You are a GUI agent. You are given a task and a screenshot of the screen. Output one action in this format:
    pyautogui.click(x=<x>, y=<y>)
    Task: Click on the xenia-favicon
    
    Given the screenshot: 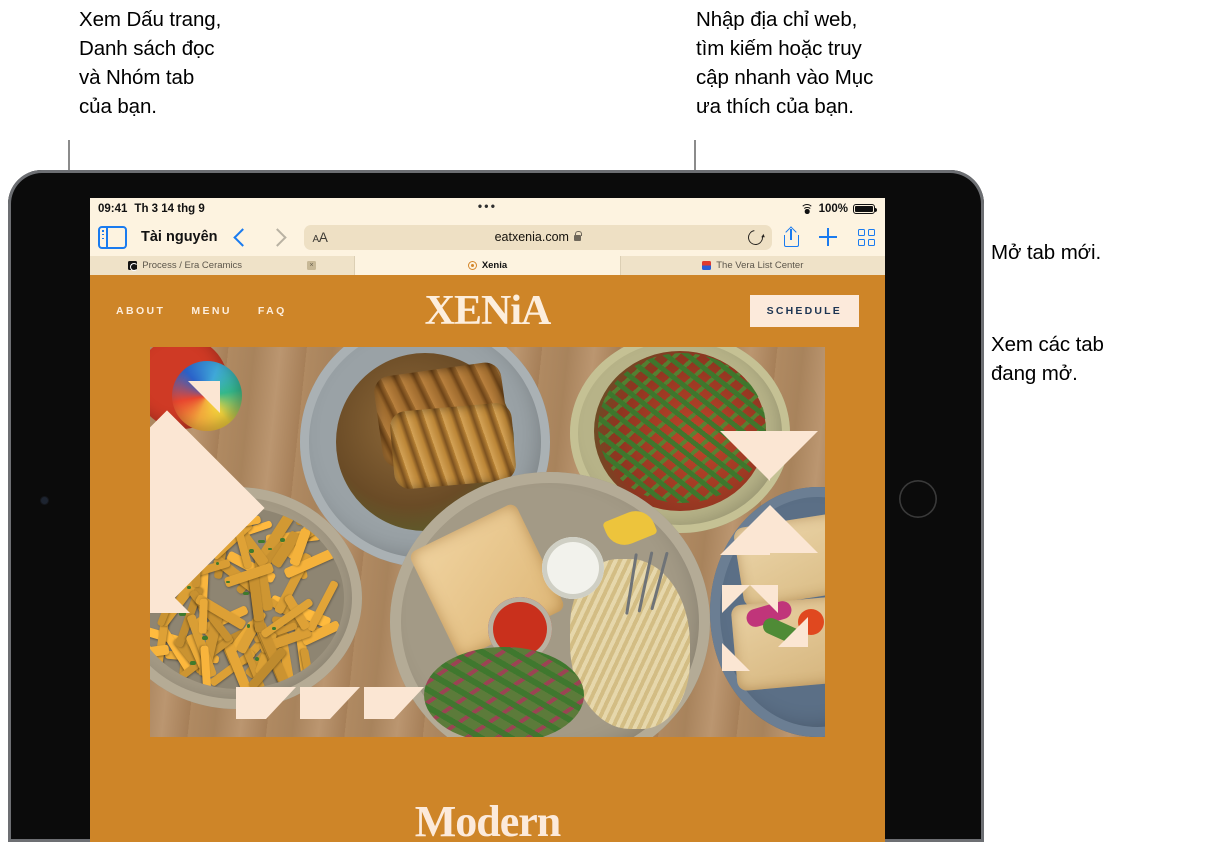 What is the action you would take?
    pyautogui.click(x=472, y=265)
    